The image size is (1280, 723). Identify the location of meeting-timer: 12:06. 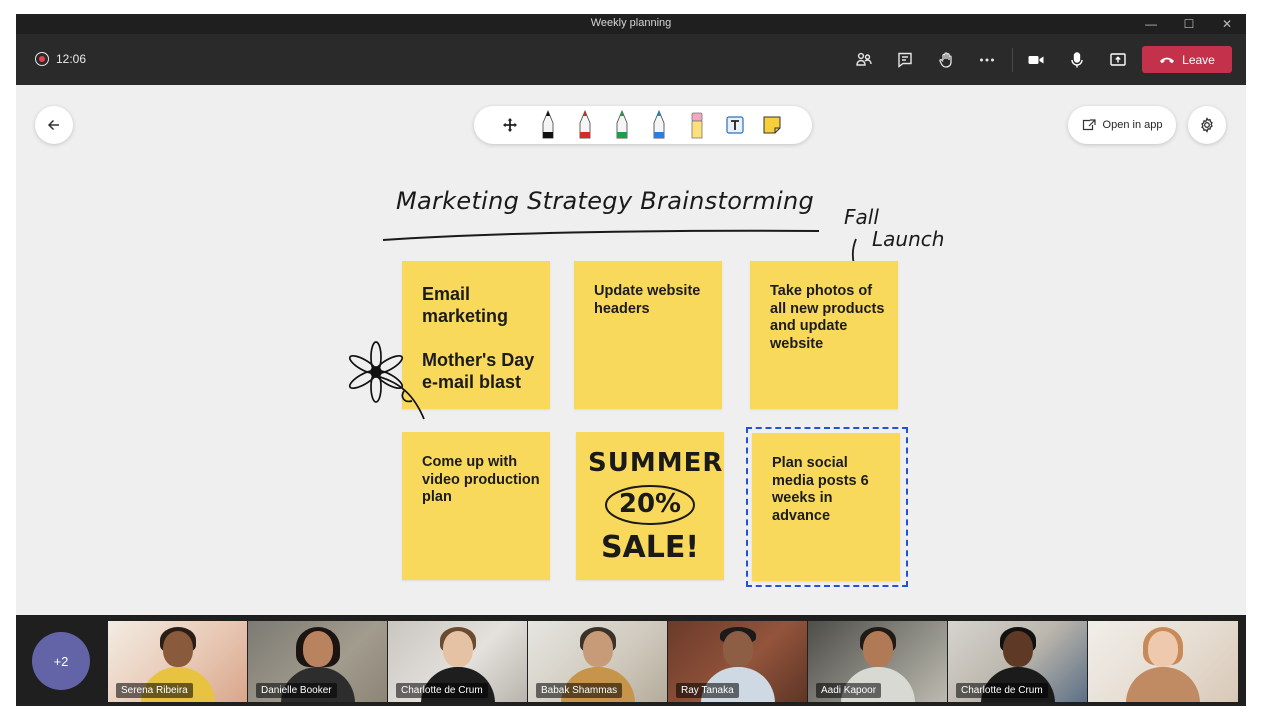
(71, 59).